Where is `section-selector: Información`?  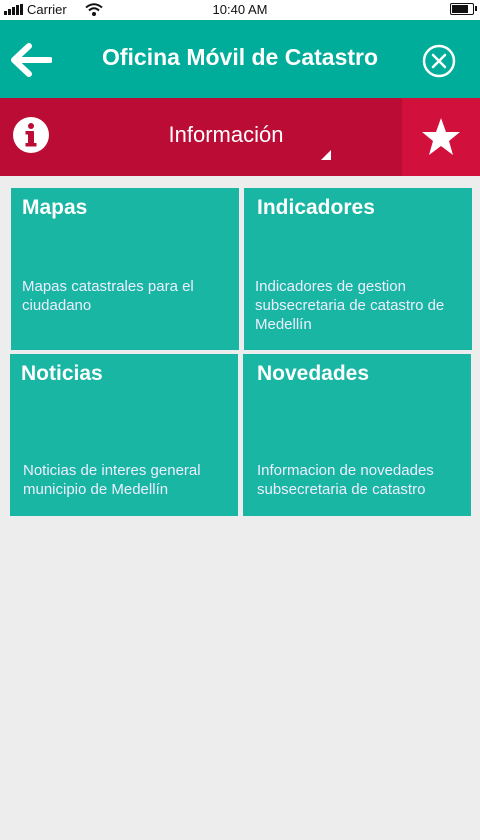
section-selector: Información is located at coordinates (240, 137).